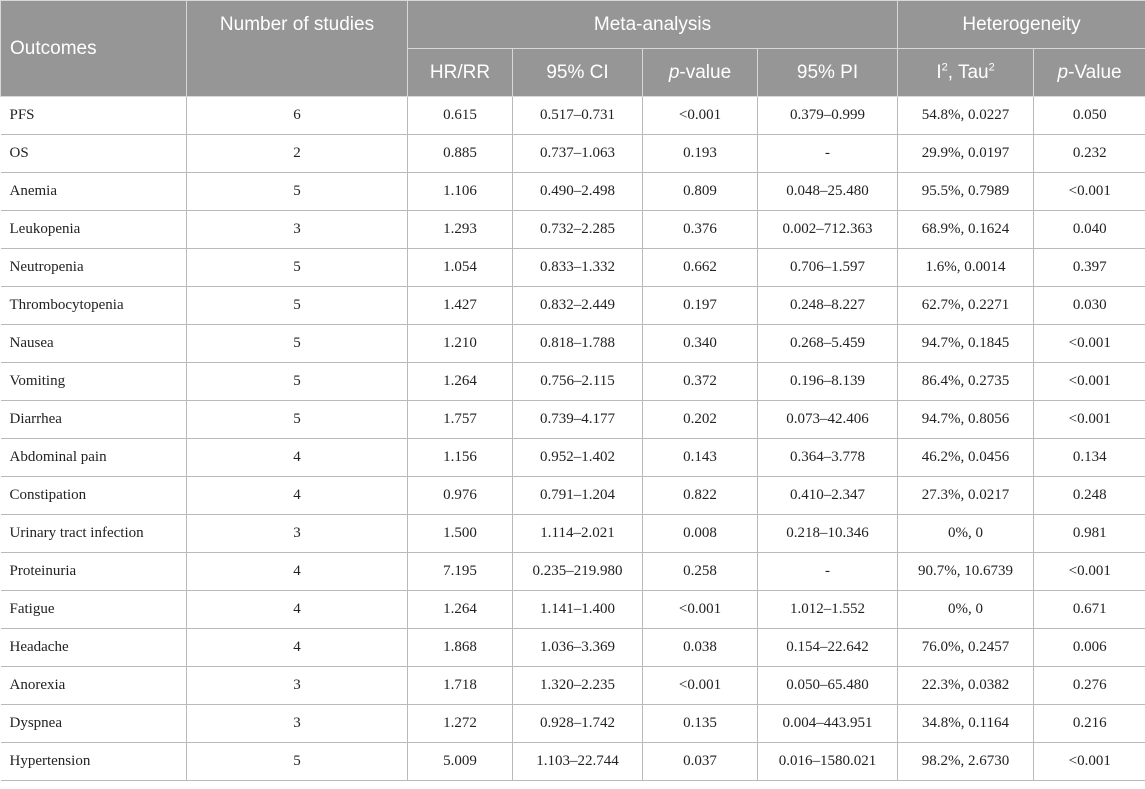  I want to click on het-p-value-cell: 0.276, so click(1089, 685).